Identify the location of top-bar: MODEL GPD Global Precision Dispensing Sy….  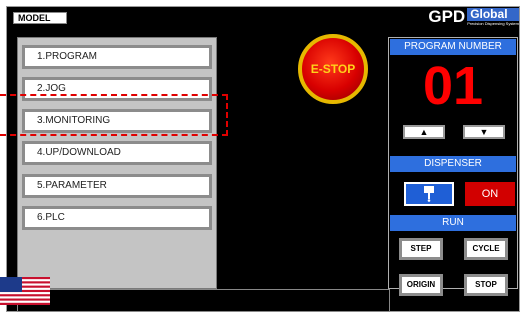
(263, 18).